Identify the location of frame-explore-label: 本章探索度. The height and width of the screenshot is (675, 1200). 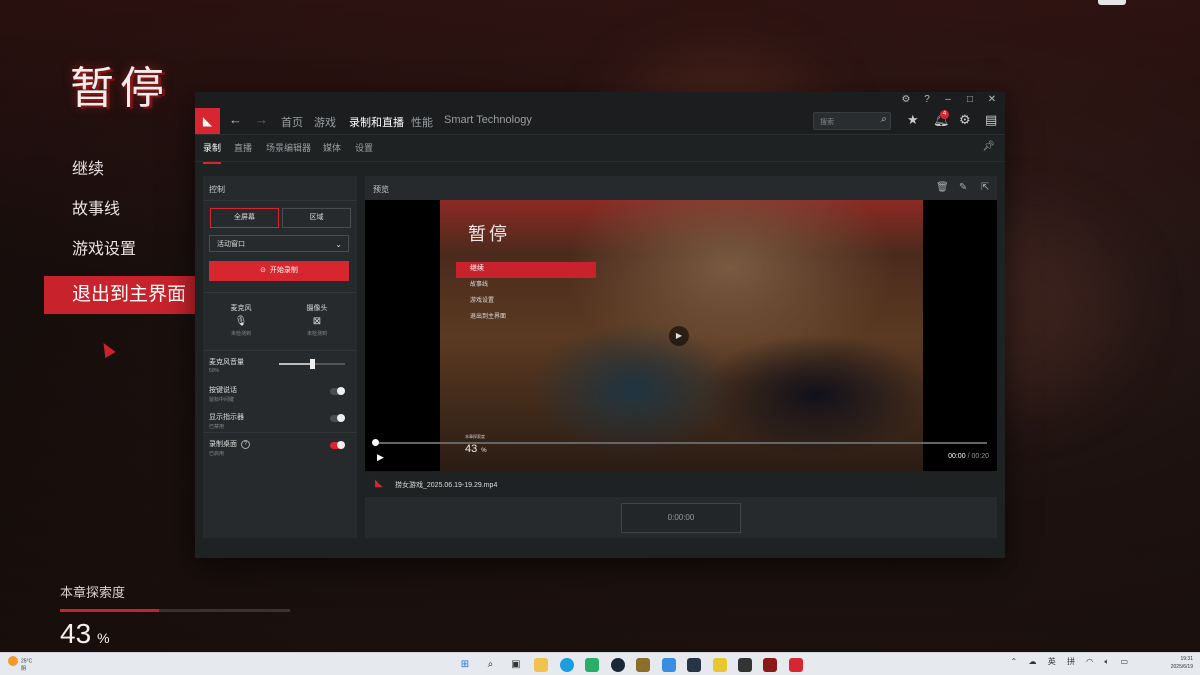
(475, 436).